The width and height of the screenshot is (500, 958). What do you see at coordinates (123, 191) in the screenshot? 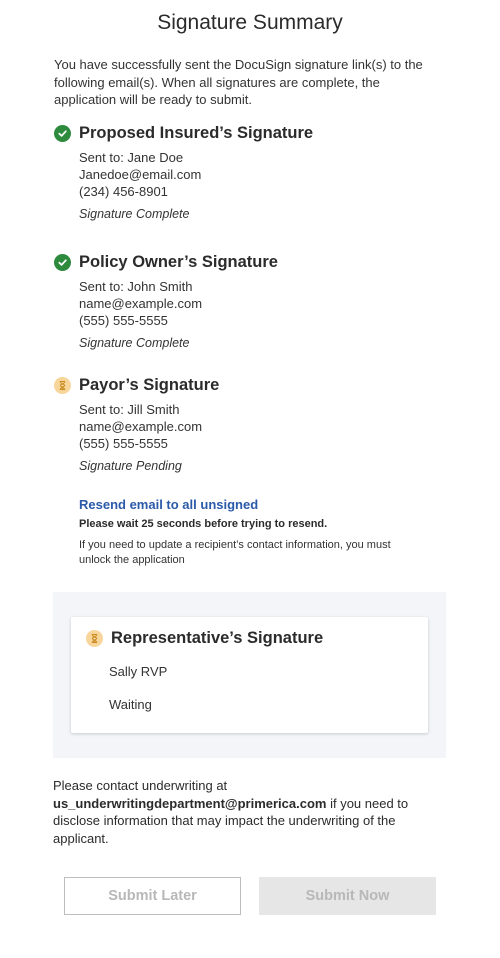
I see `recipient-phone: (234) 456-8901` at bounding box center [123, 191].